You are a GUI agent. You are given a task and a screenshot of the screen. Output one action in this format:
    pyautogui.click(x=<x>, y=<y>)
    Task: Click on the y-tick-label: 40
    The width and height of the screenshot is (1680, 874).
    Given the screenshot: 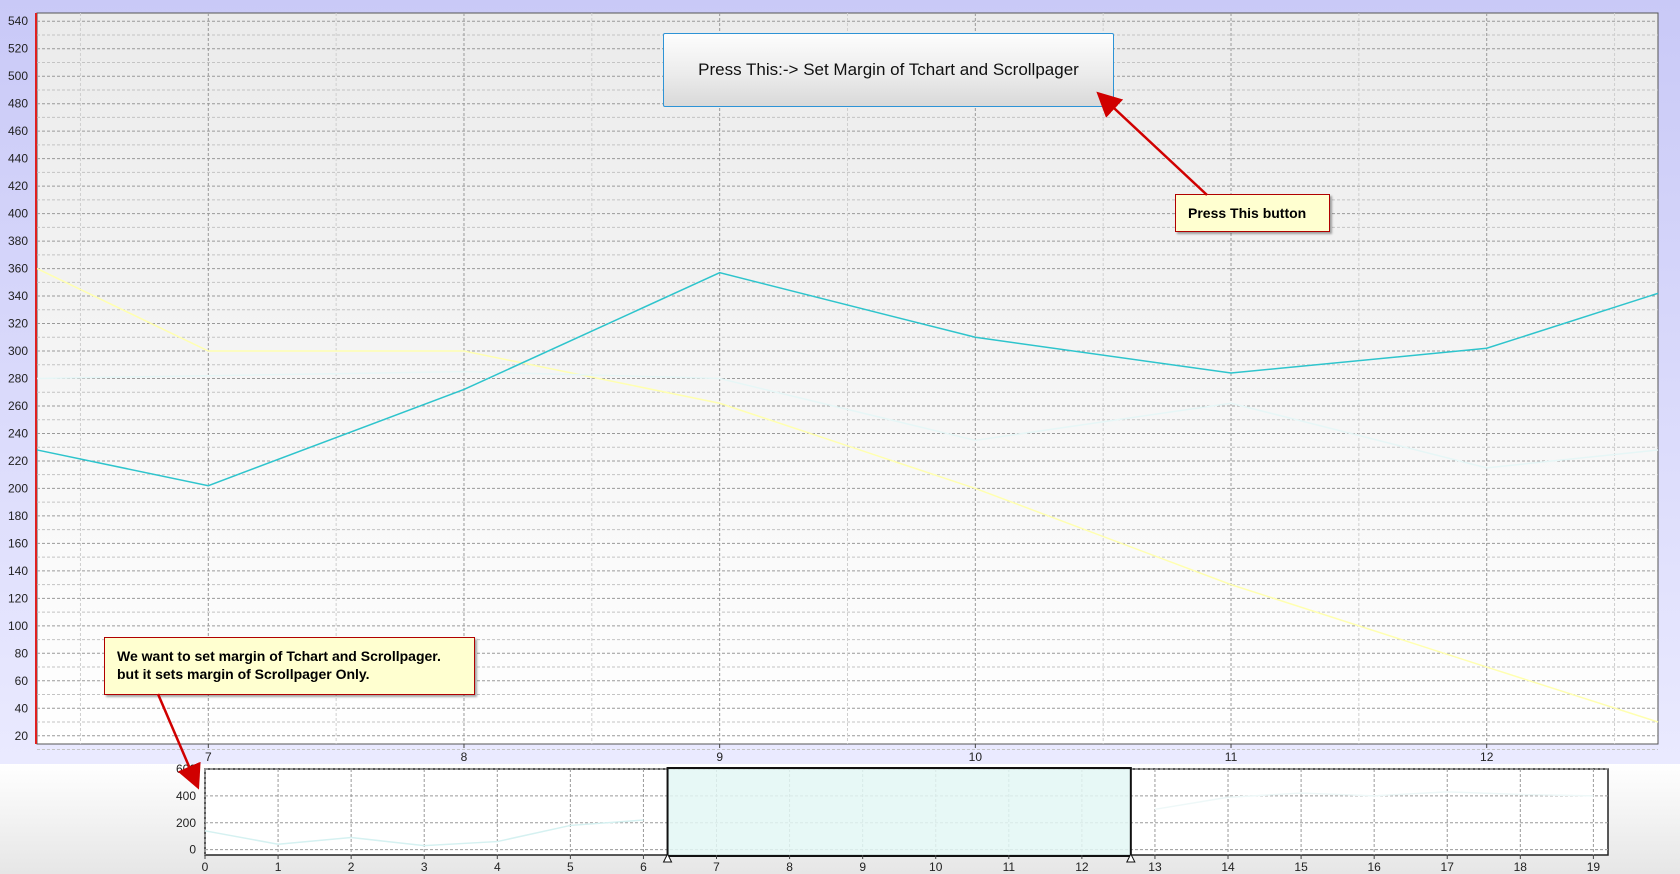 What is the action you would take?
    pyautogui.click(x=22, y=708)
    